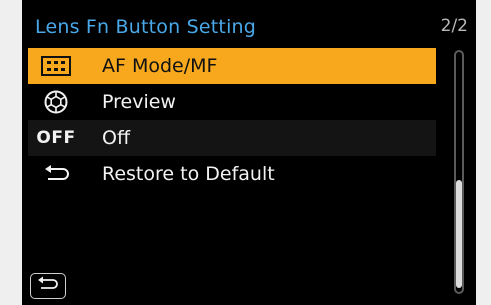  Describe the element at coordinates (146, 27) in the screenshot. I see `menu-title: Lens Fn Button Setting` at that location.